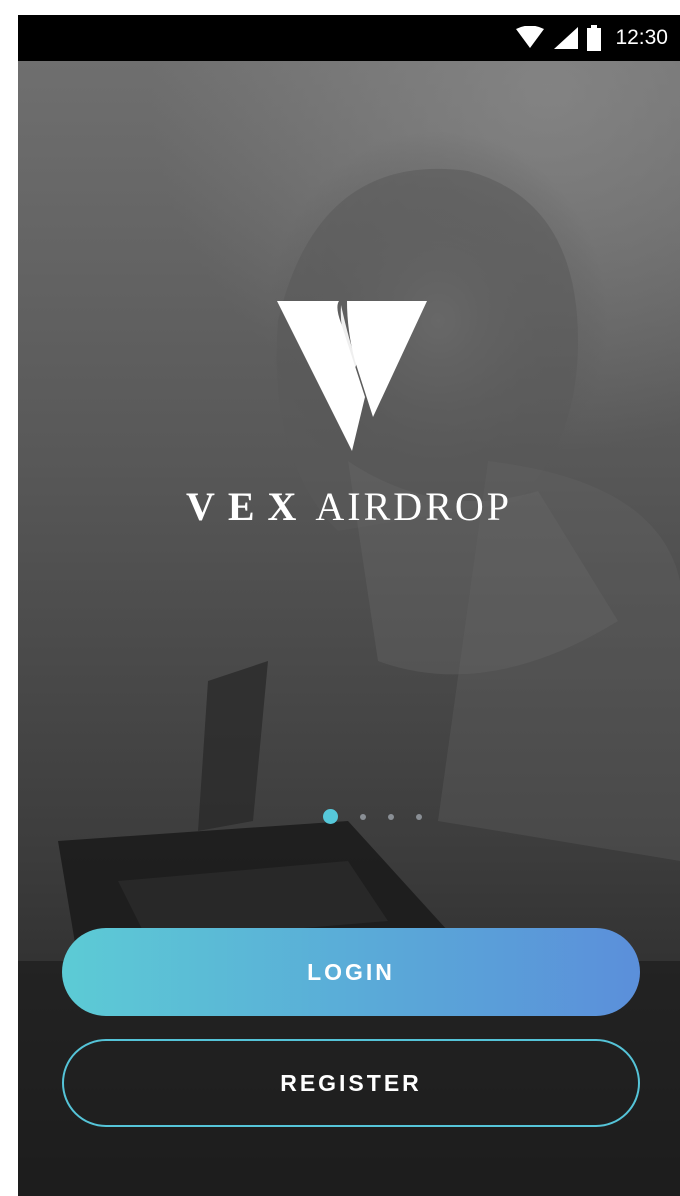 This screenshot has width=680, height=1196. I want to click on login-button-label: LOGIN, so click(351, 971).